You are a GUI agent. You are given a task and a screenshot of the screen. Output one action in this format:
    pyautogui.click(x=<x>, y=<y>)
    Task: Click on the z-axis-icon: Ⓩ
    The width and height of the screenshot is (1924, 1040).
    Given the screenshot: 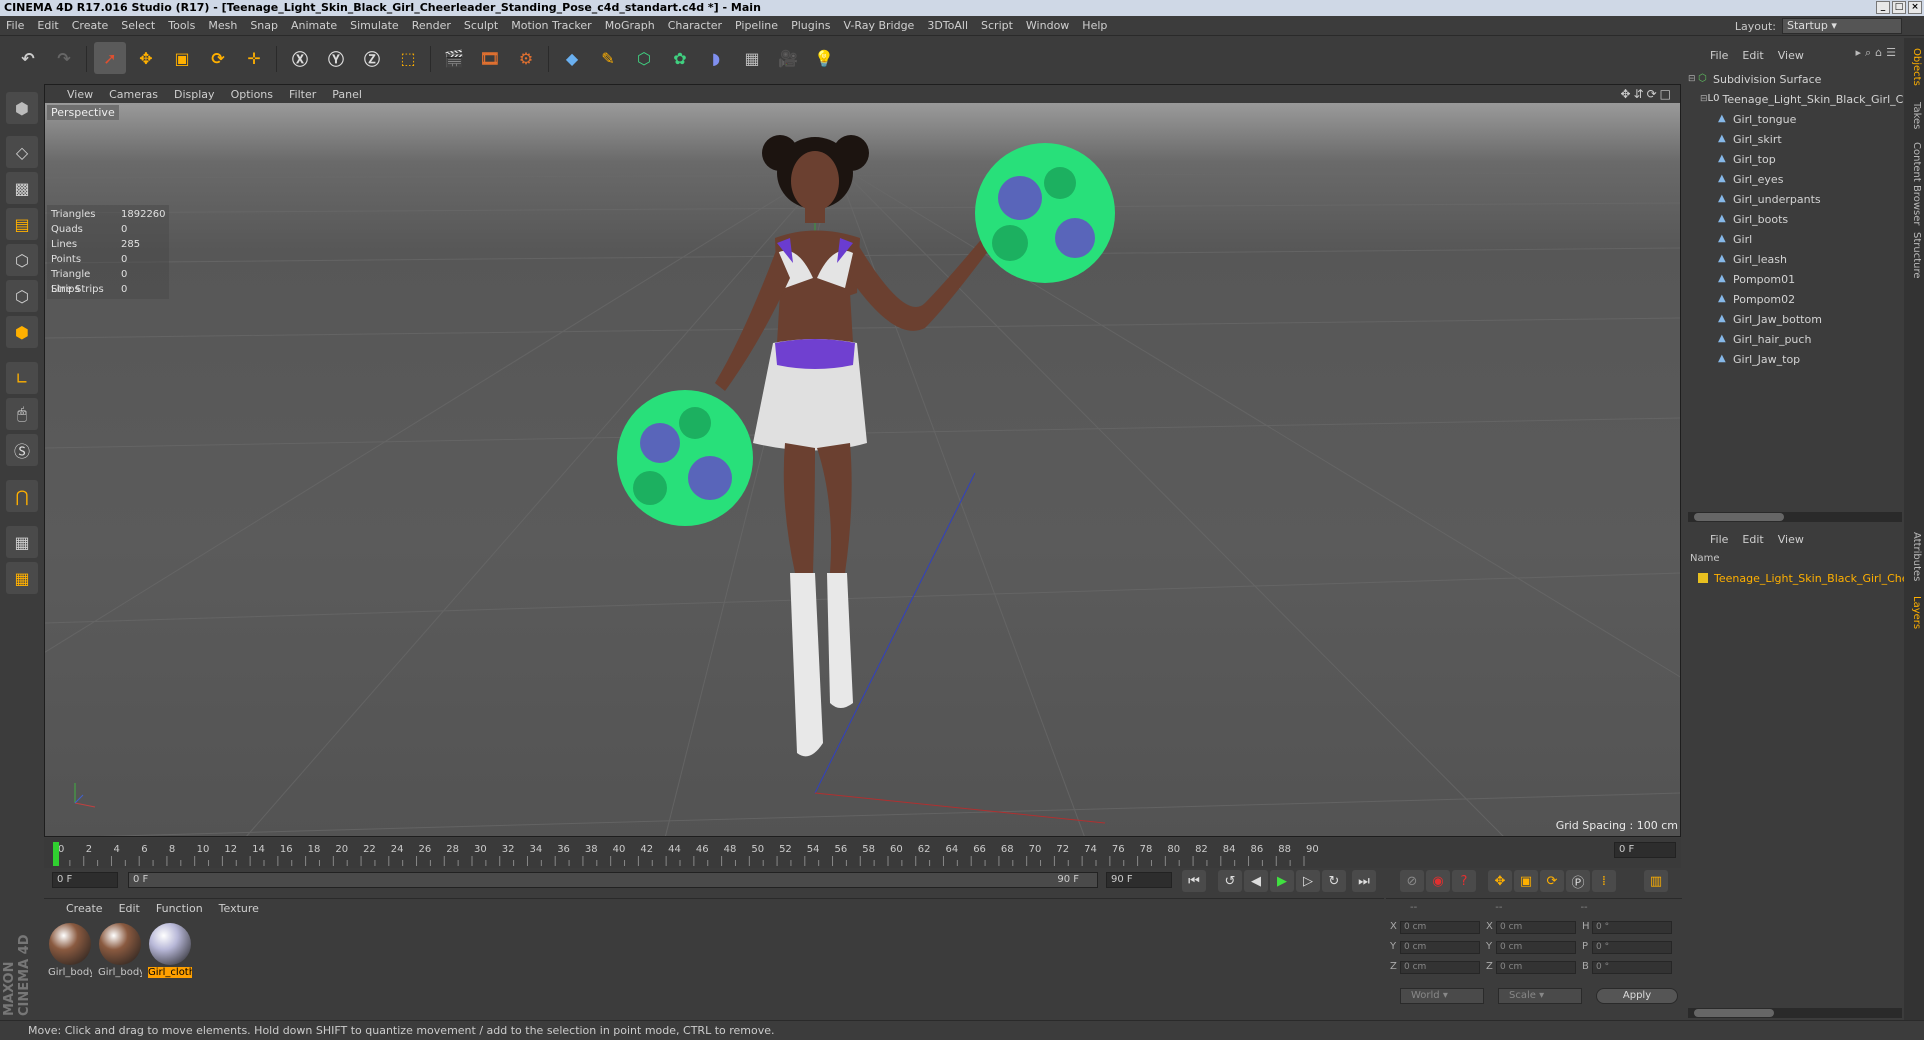 What is the action you would take?
    pyautogui.click(x=372, y=58)
    